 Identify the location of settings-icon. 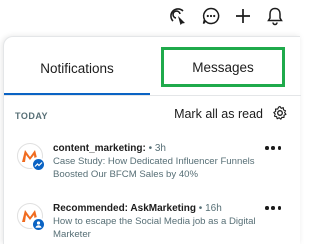
(280, 113).